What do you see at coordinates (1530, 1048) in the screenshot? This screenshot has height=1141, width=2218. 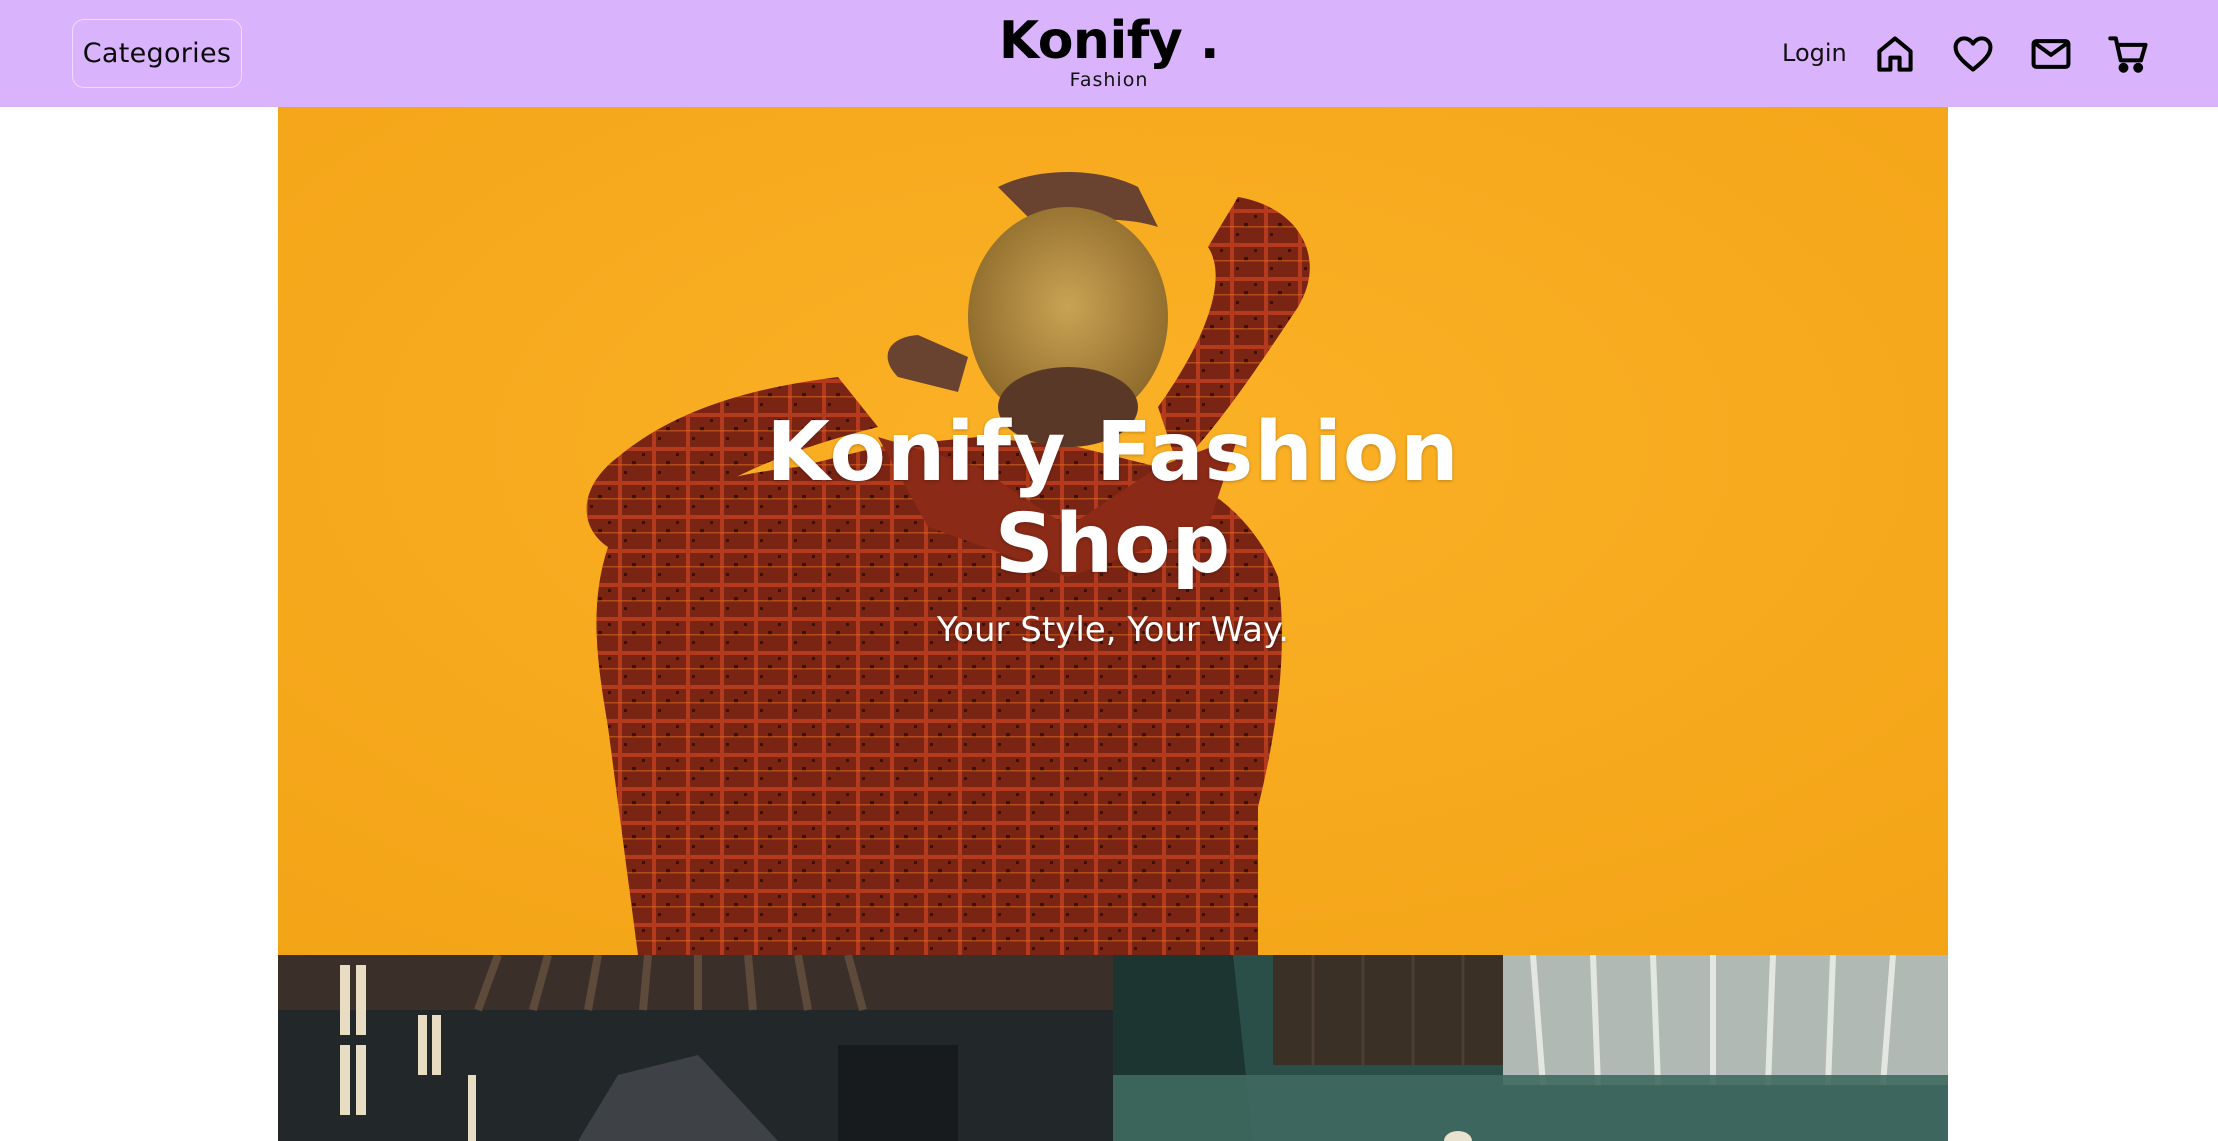 I see `gallery-image-room` at bounding box center [1530, 1048].